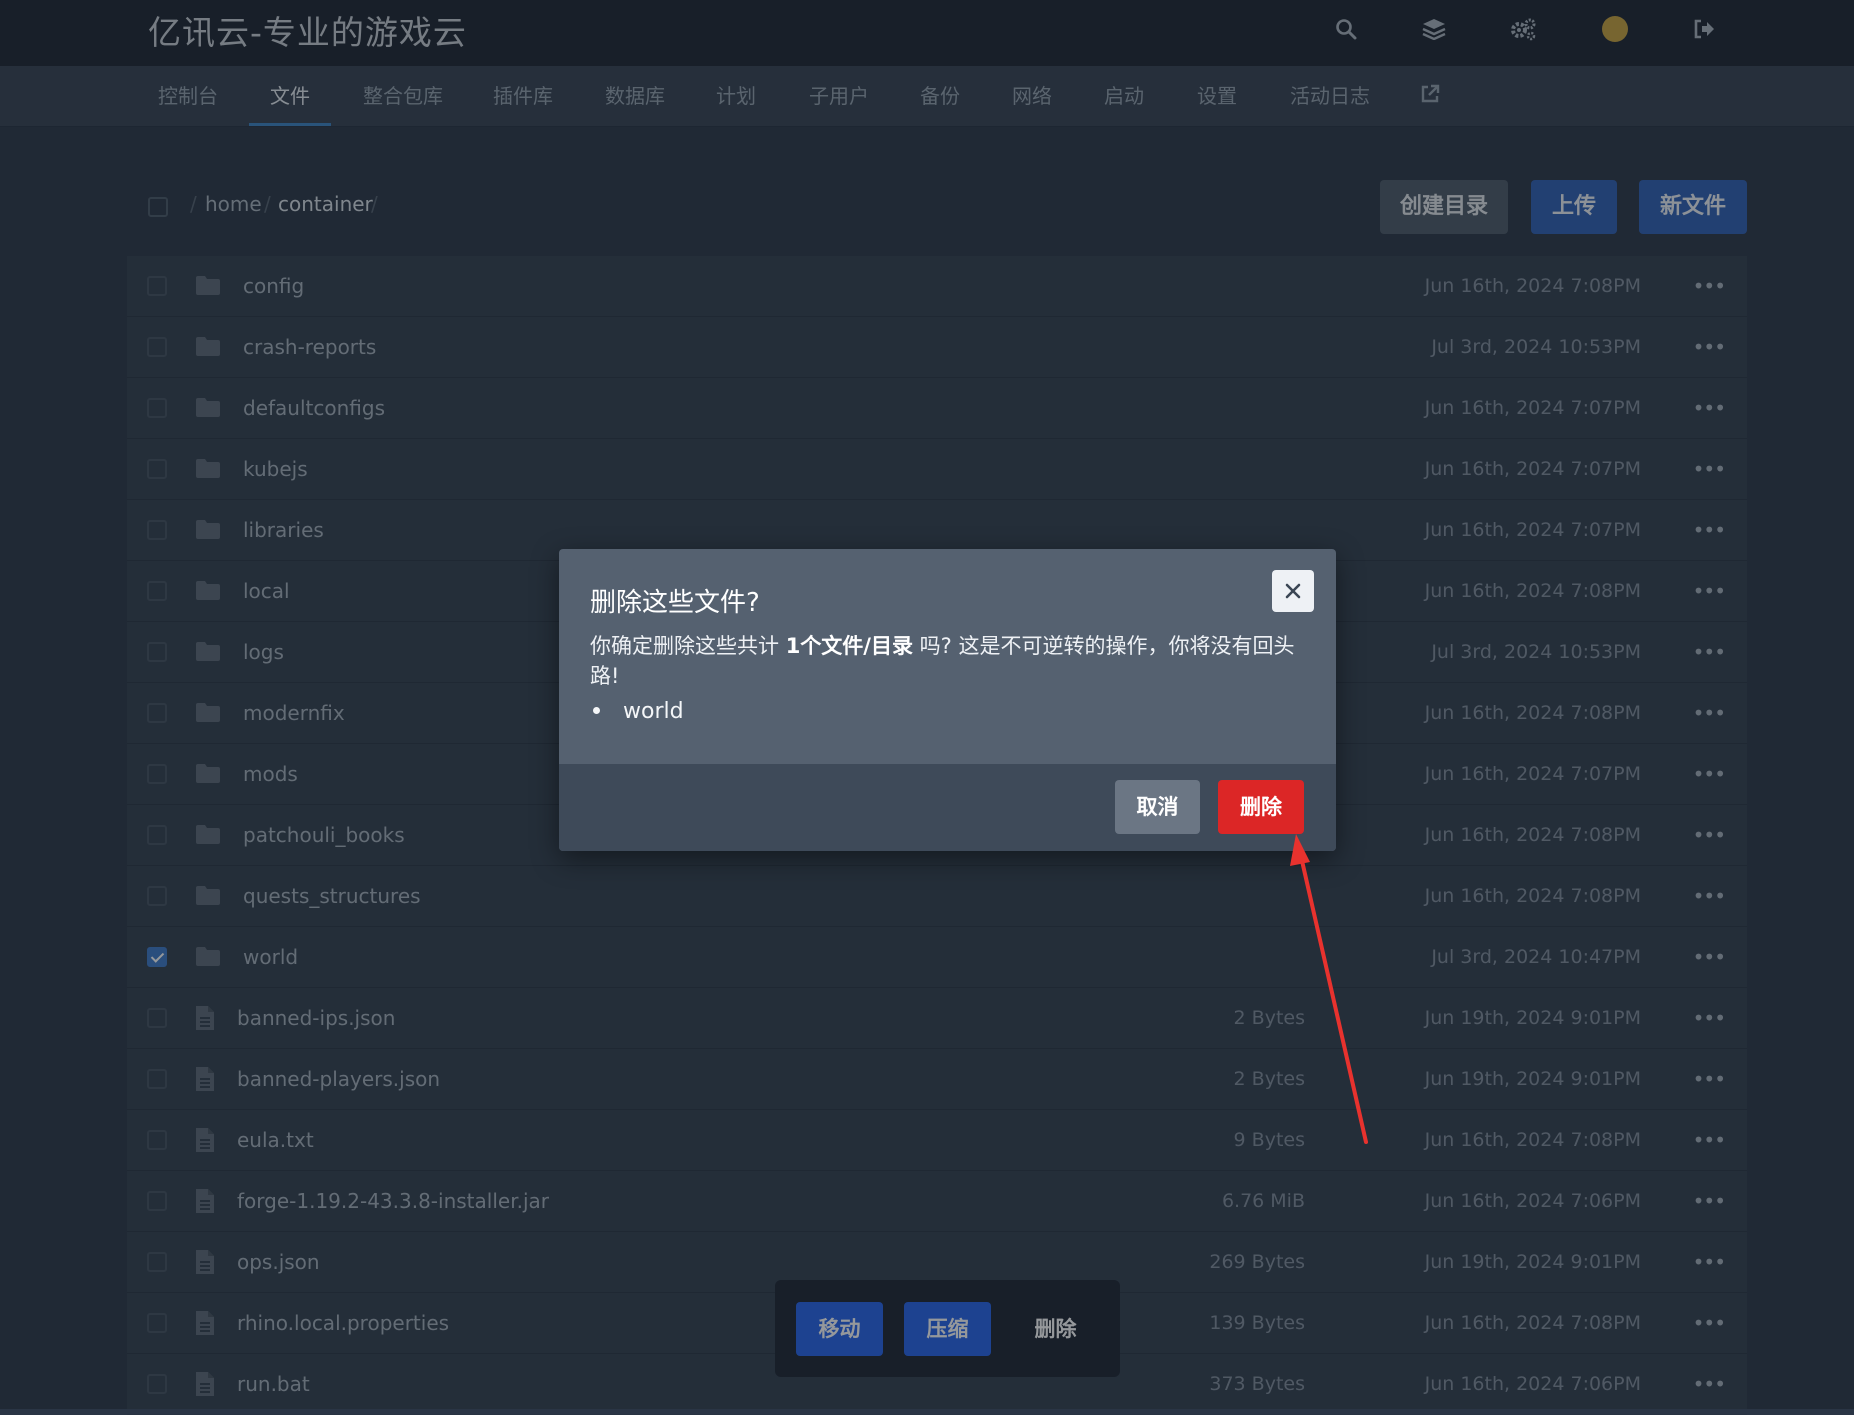  Describe the element at coordinates (688, 646) in the screenshot. I see `dialog-message-pre: 你确定删除这些共计` at that location.